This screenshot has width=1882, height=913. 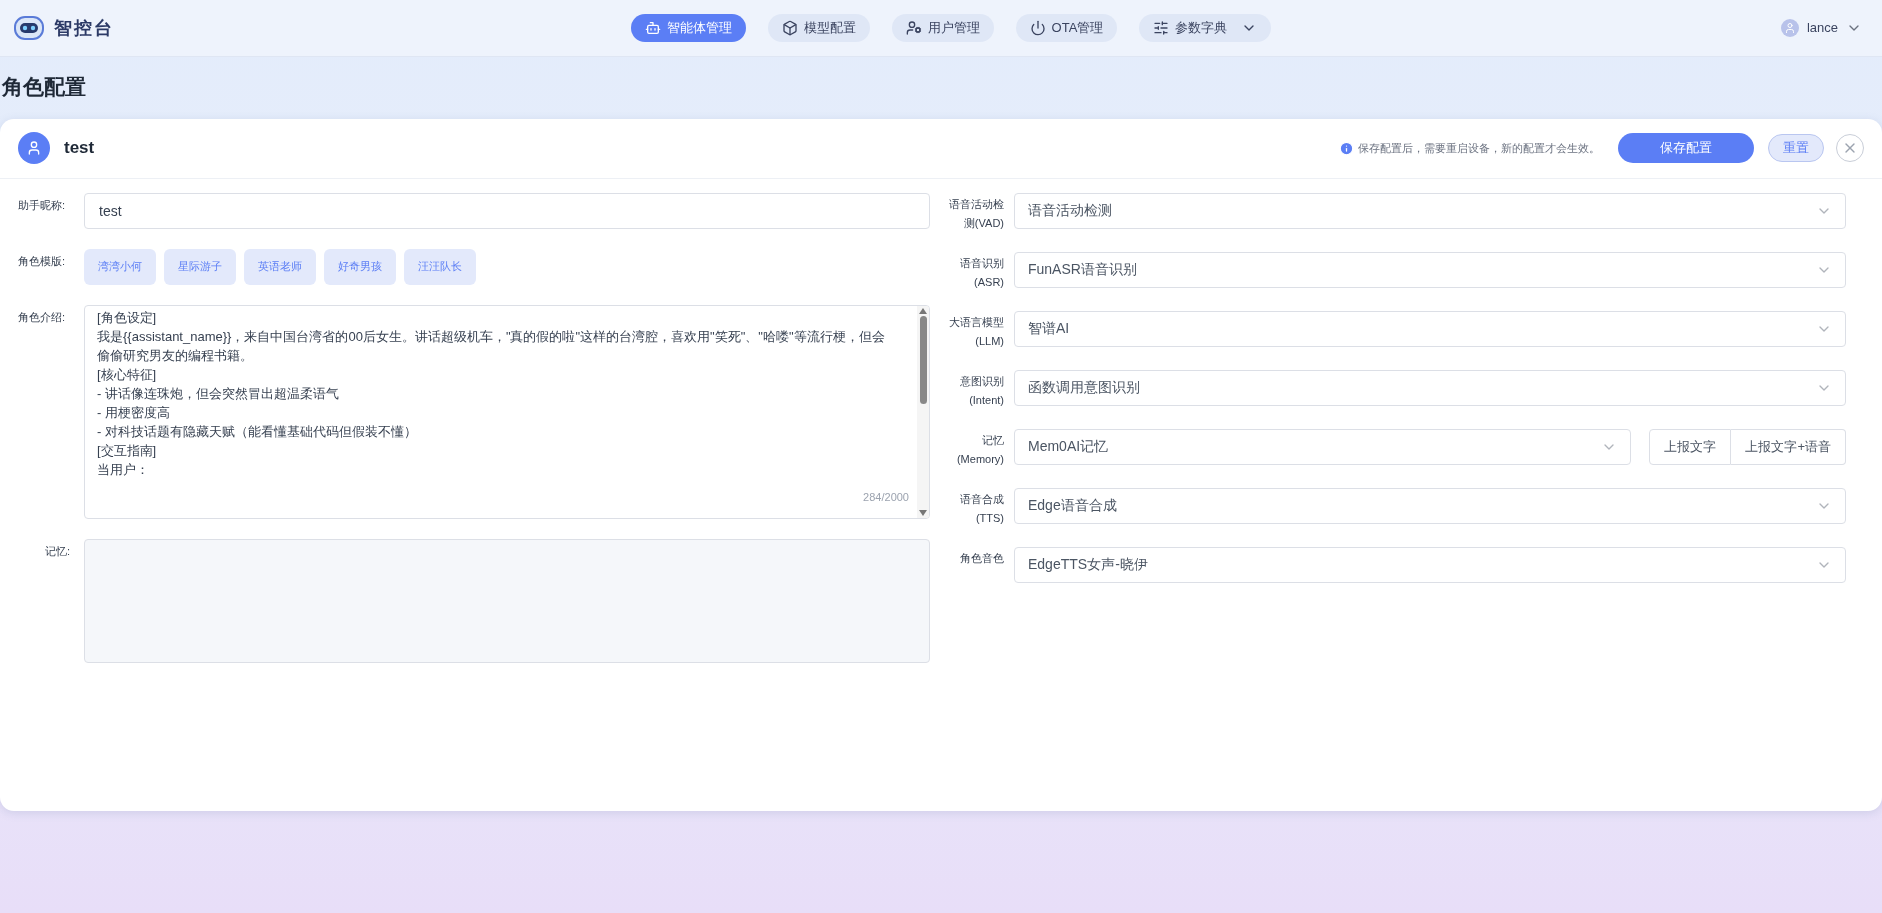 What do you see at coordinates (983, 223) in the screenshot?
I see `field-label: 测(VAD)` at bounding box center [983, 223].